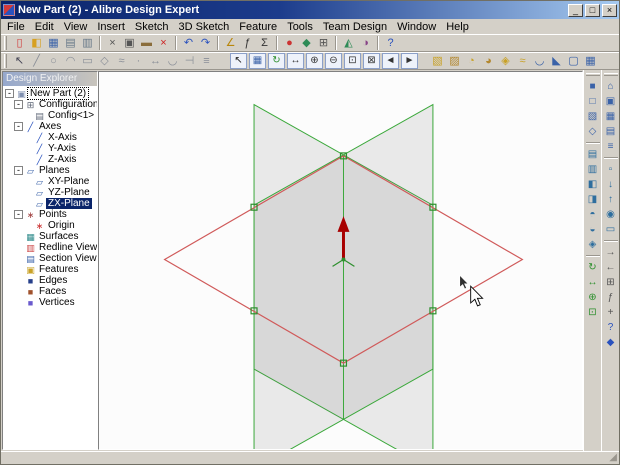 The height and width of the screenshot is (465, 620). What do you see at coordinates (573, 61) in the screenshot?
I see `shell-button: ▢` at bounding box center [573, 61].